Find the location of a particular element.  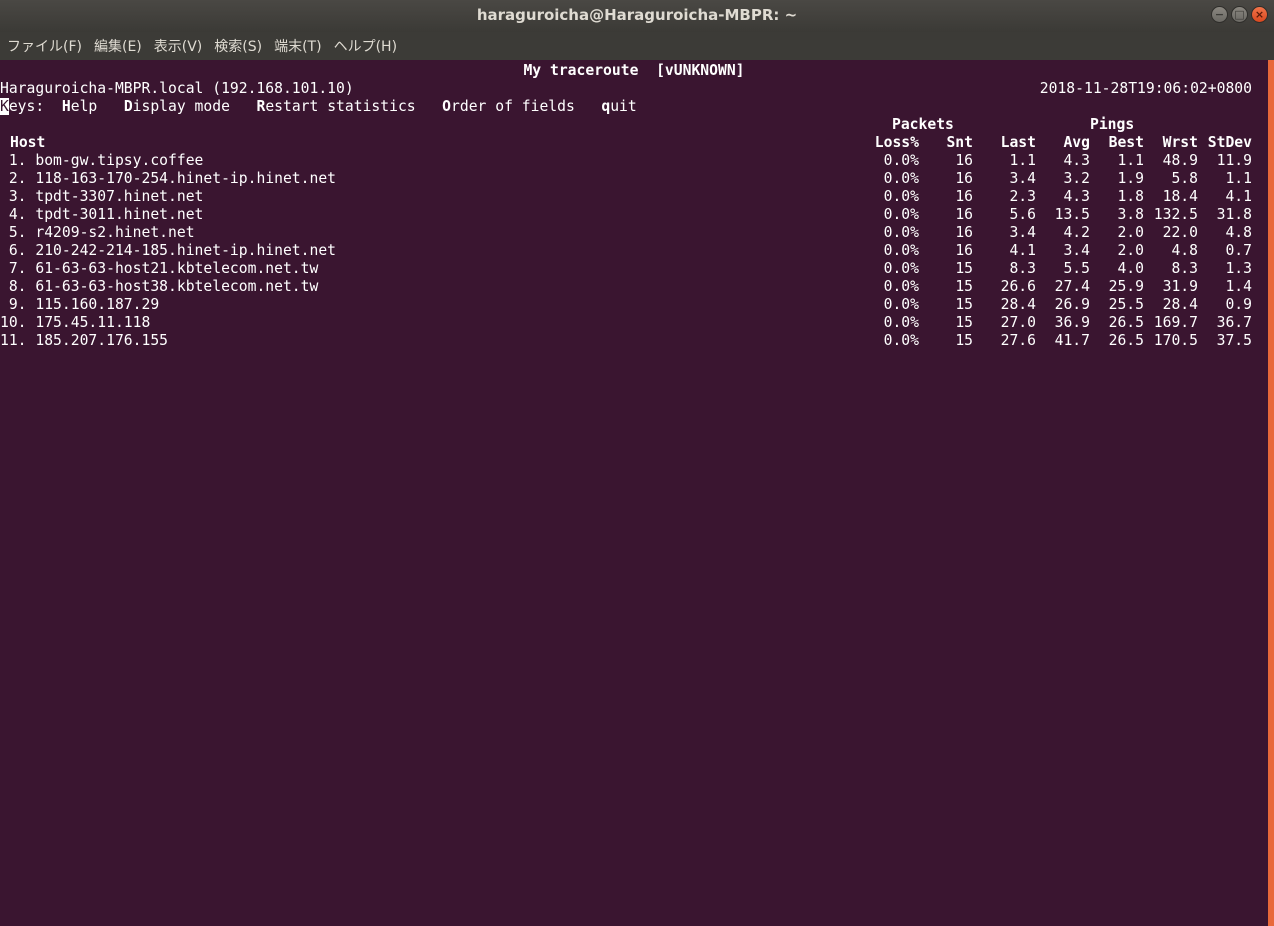

menu-search: 検索(S) is located at coordinates (238, 46).